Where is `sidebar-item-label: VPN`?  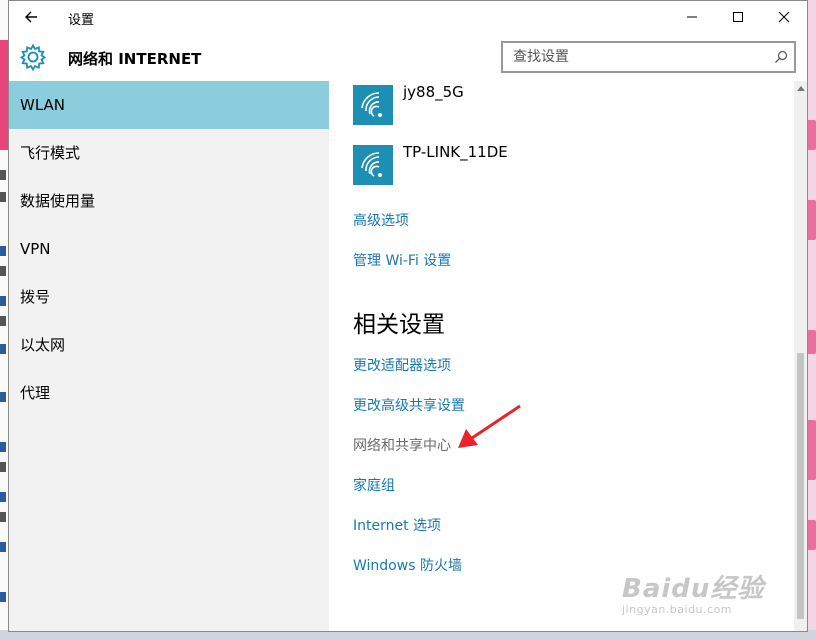 sidebar-item-label: VPN is located at coordinates (35, 249).